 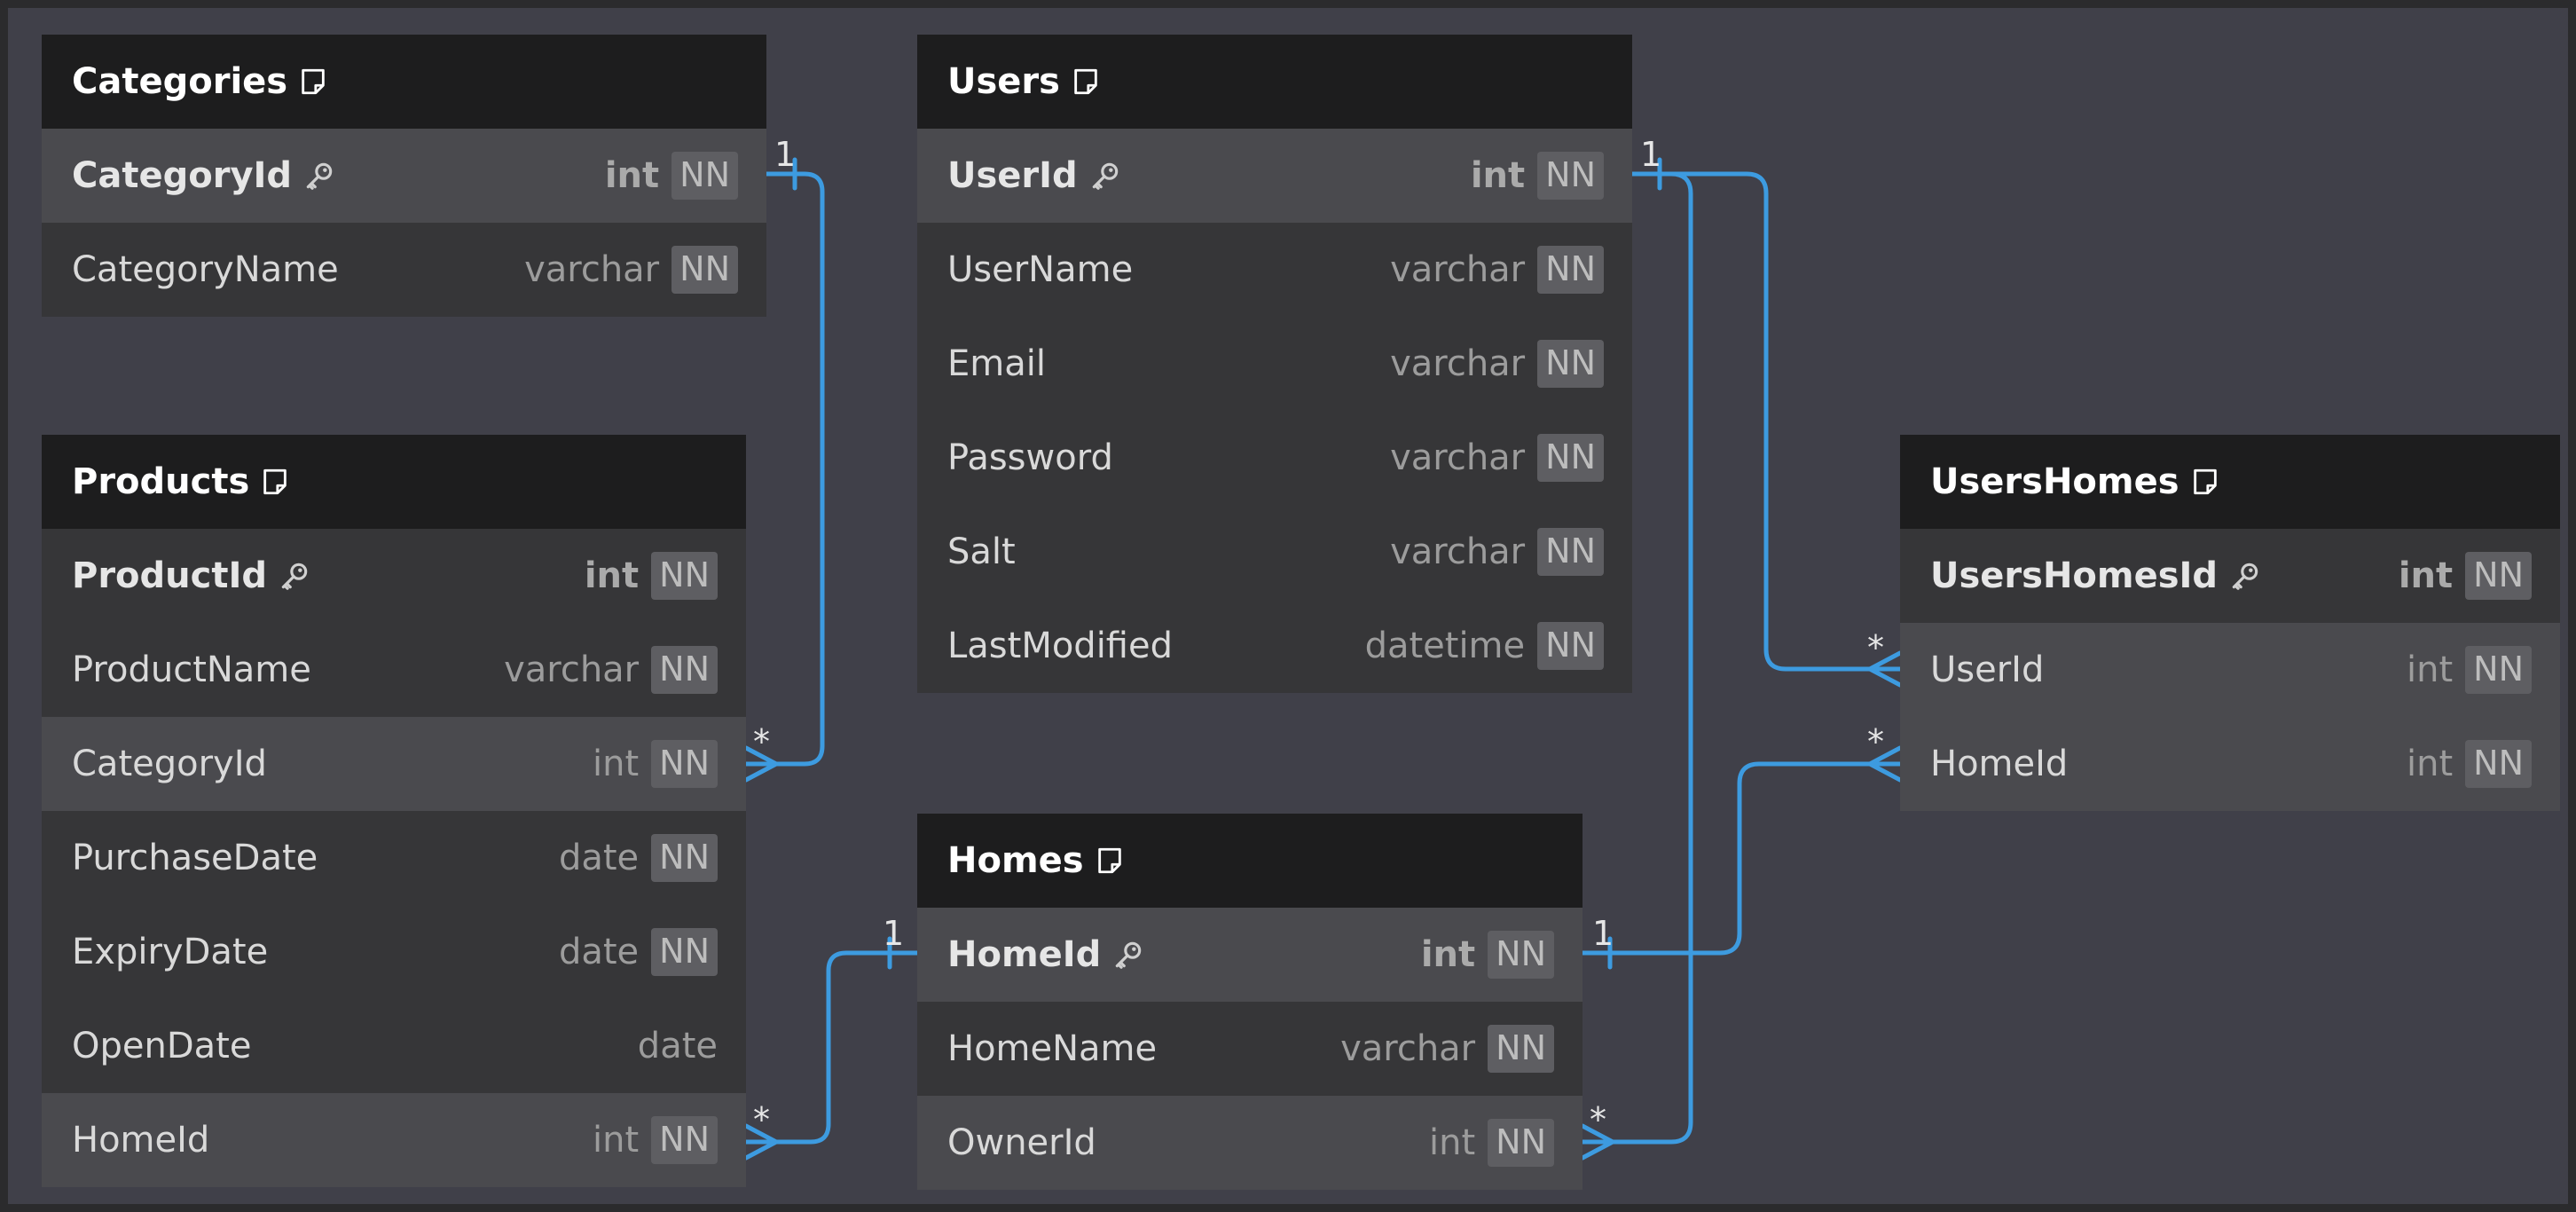 What do you see at coordinates (1030, 457) in the screenshot?
I see `column-name: Password` at bounding box center [1030, 457].